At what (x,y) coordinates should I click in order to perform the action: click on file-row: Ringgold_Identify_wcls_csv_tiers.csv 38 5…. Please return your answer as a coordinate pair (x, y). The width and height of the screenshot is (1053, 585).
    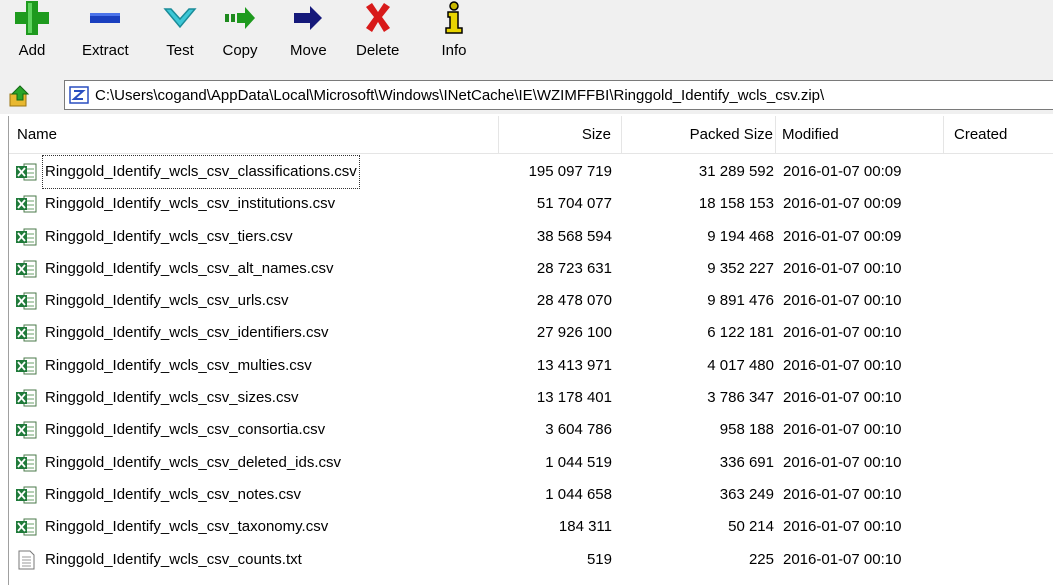
    Looking at the image, I should click on (531, 237).